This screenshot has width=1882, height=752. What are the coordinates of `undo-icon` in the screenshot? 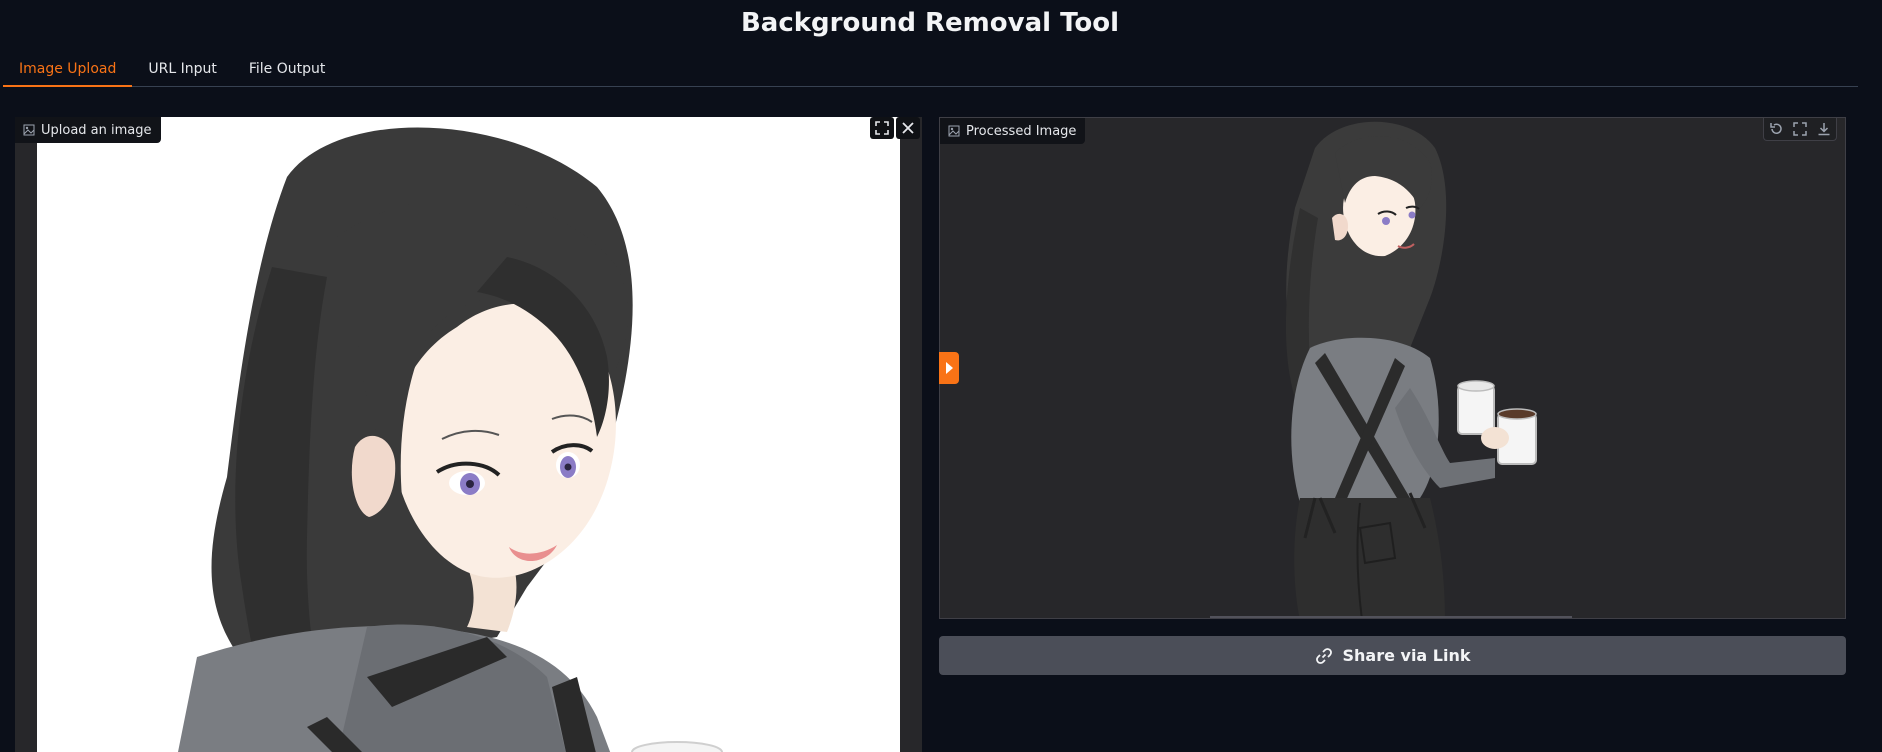 It's located at (1776, 128).